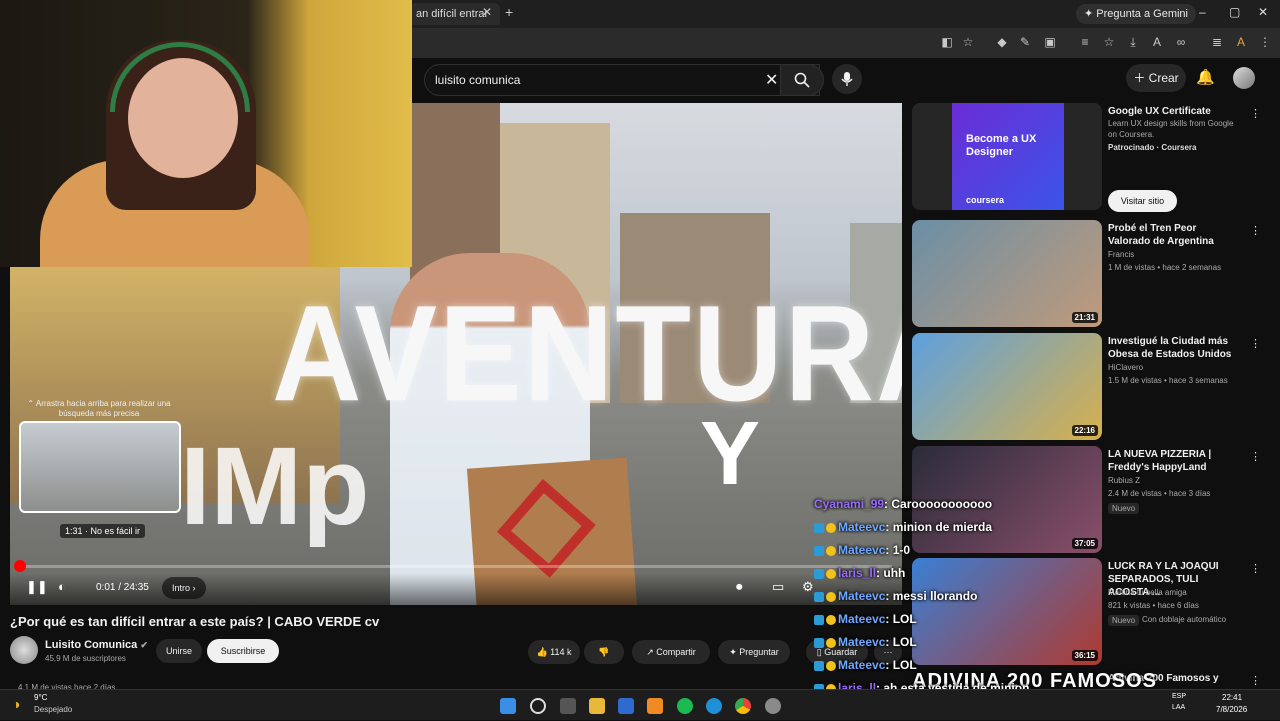  I want to click on channel-name: Rubius Z, so click(1124, 480).